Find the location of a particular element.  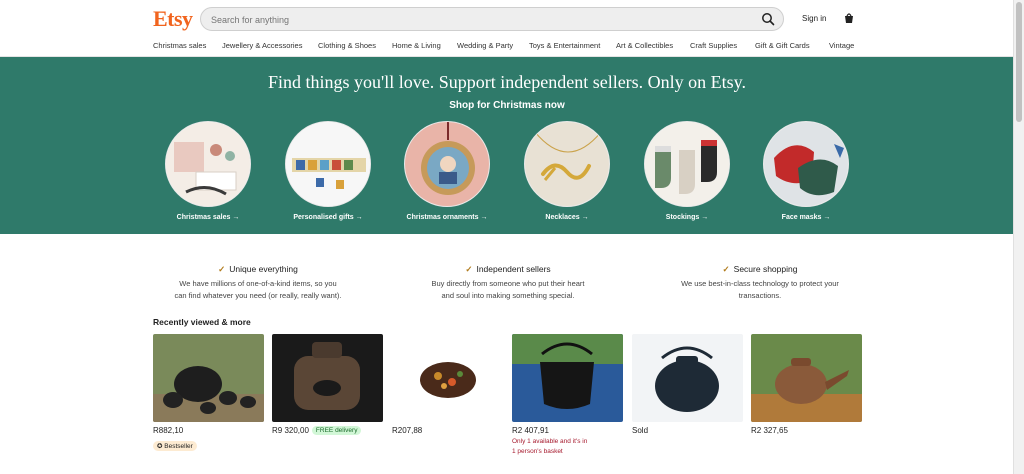

etsy-logo: Etsy is located at coordinates (173, 19).